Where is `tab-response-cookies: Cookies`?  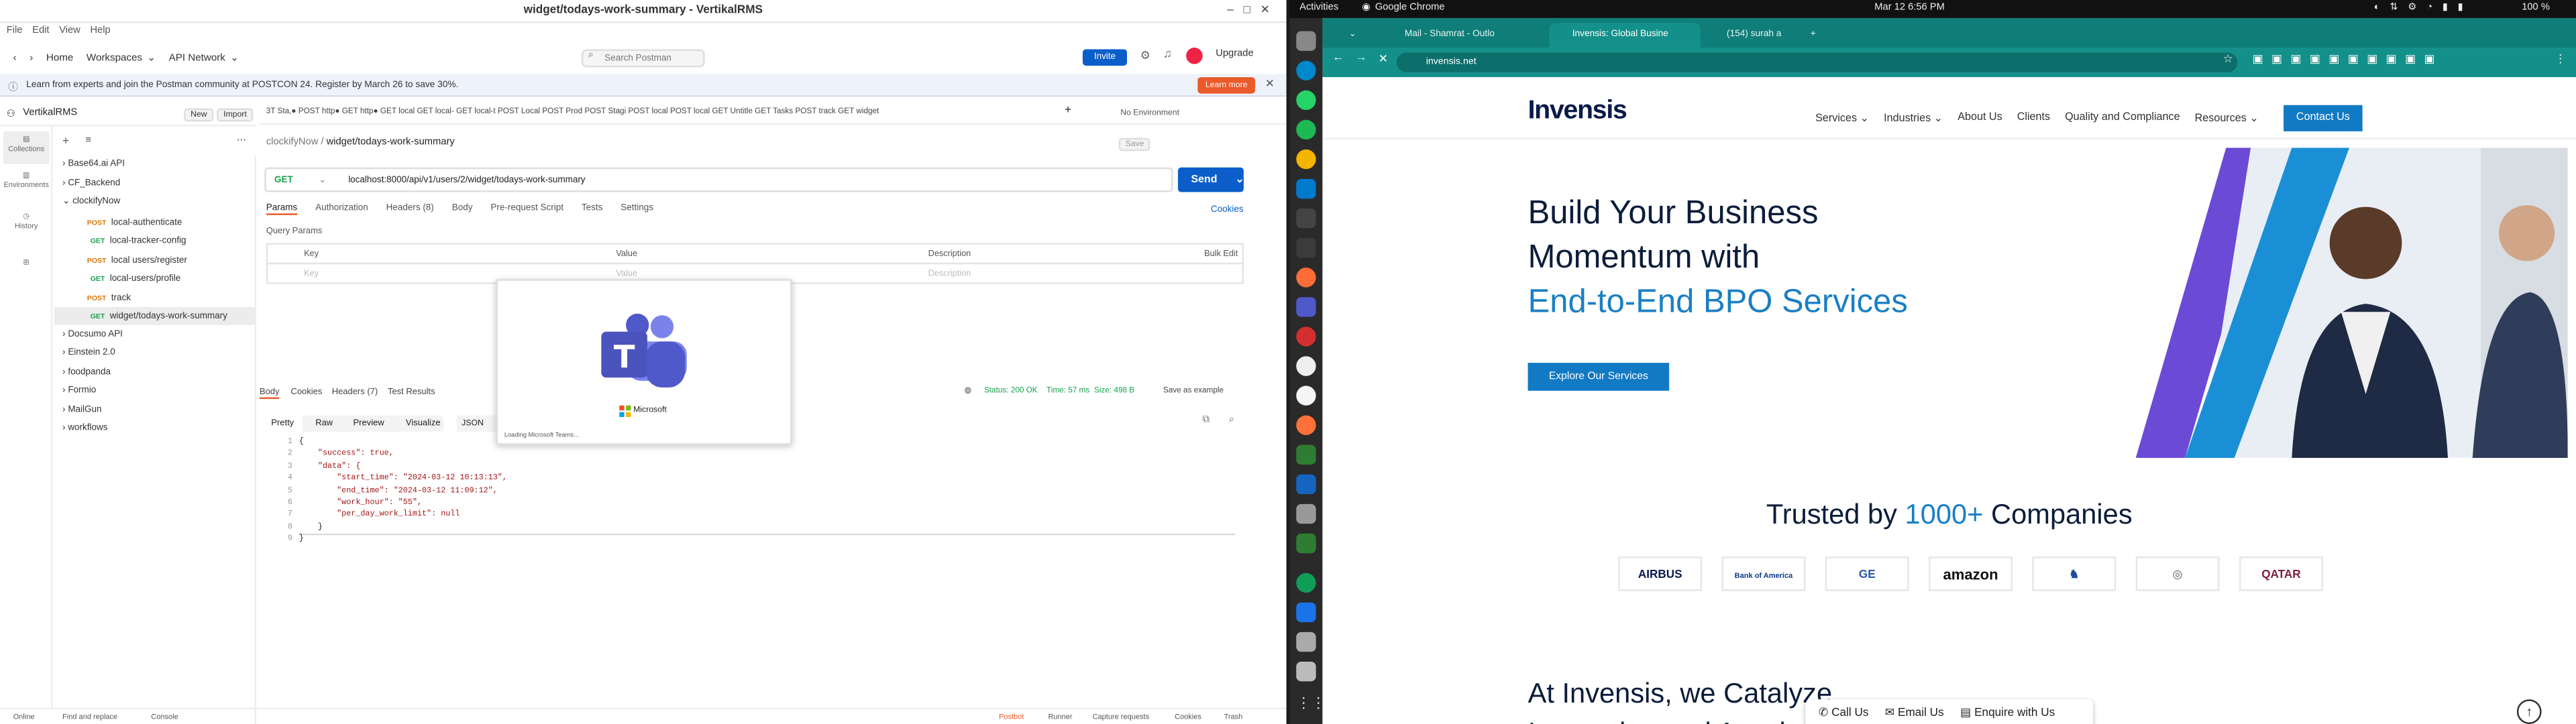 tab-response-cookies: Cookies is located at coordinates (306, 392).